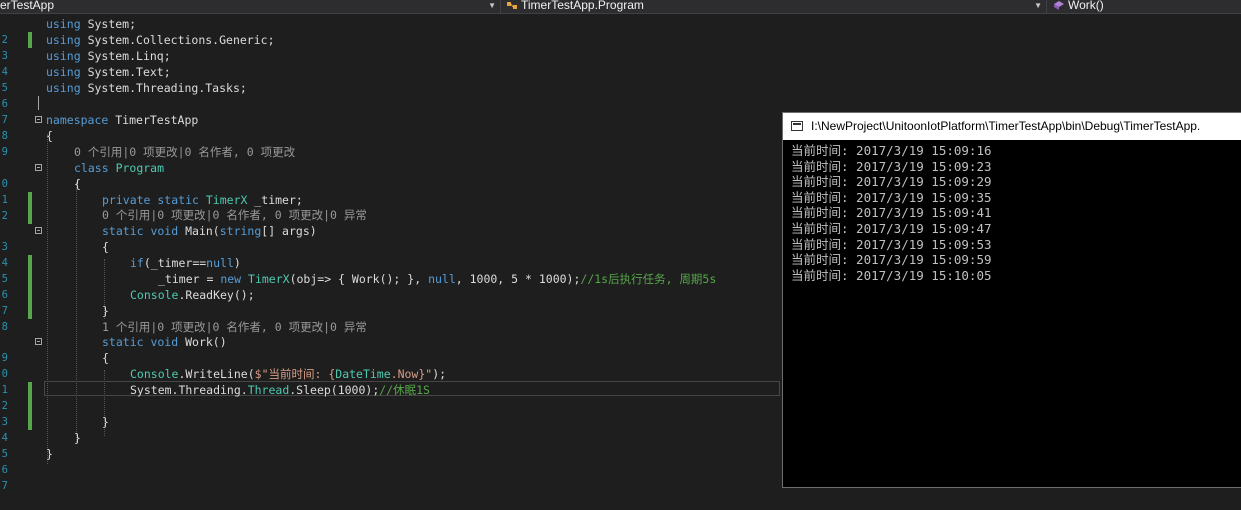 This screenshot has width=1241, height=510. I want to click on console-line: 当前时间: 2017/3/19 15:09:59, so click(891, 260).